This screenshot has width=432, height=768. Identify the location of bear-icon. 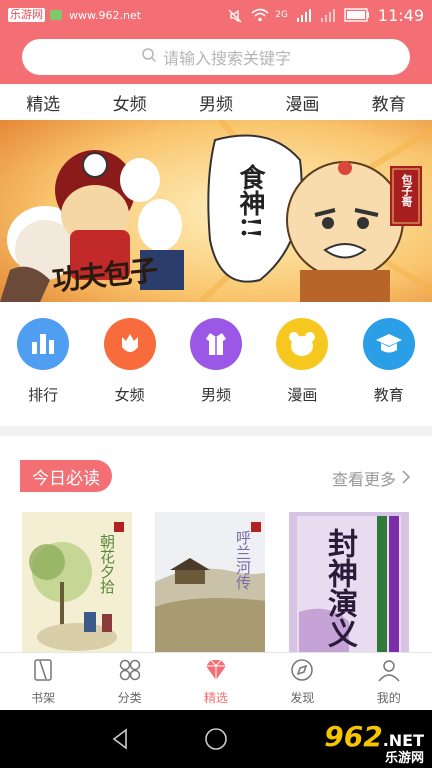
(302, 344).